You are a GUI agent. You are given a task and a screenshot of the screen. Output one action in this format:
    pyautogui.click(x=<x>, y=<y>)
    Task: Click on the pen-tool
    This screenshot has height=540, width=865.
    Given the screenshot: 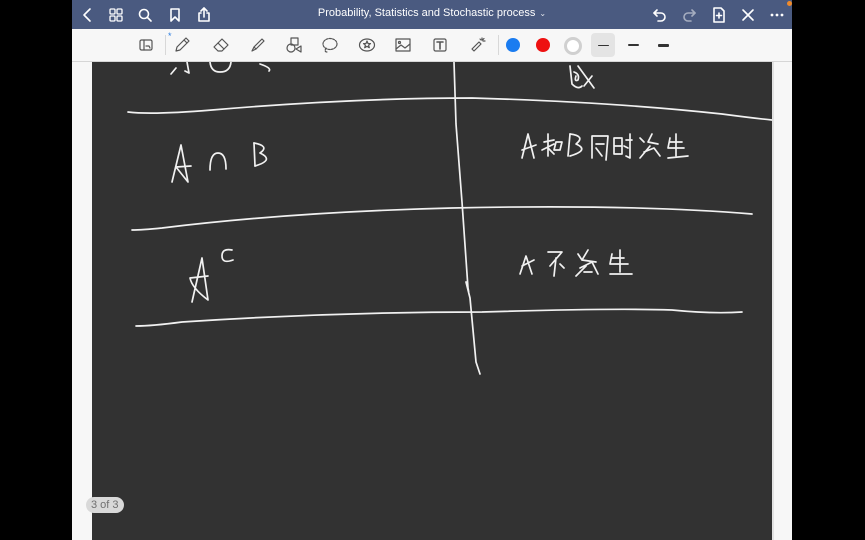 What is the action you would take?
    pyautogui.click(x=182, y=45)
    